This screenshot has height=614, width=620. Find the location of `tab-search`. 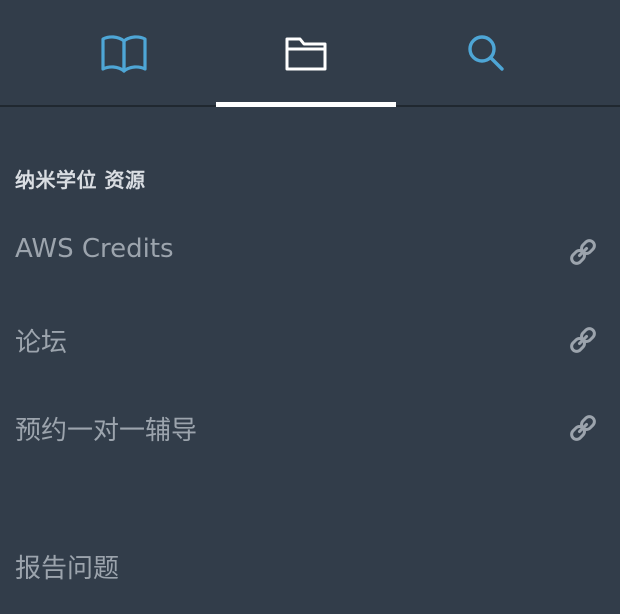

tab-search is located at coordinates (486, 52).